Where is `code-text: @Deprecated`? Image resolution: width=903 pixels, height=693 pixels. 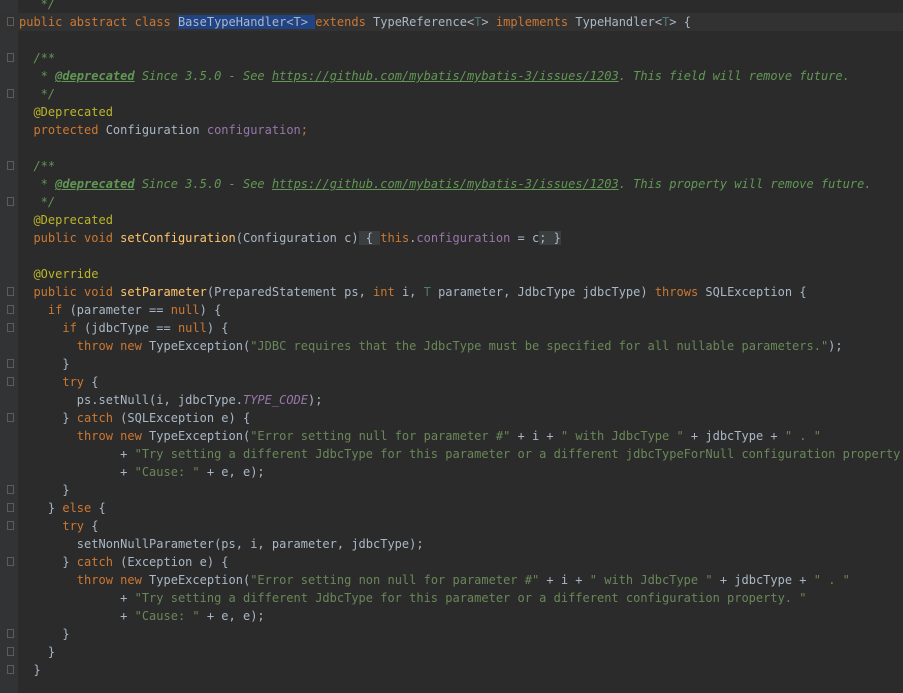 code-text: @Deprecated is located at coordinates (65, 112).